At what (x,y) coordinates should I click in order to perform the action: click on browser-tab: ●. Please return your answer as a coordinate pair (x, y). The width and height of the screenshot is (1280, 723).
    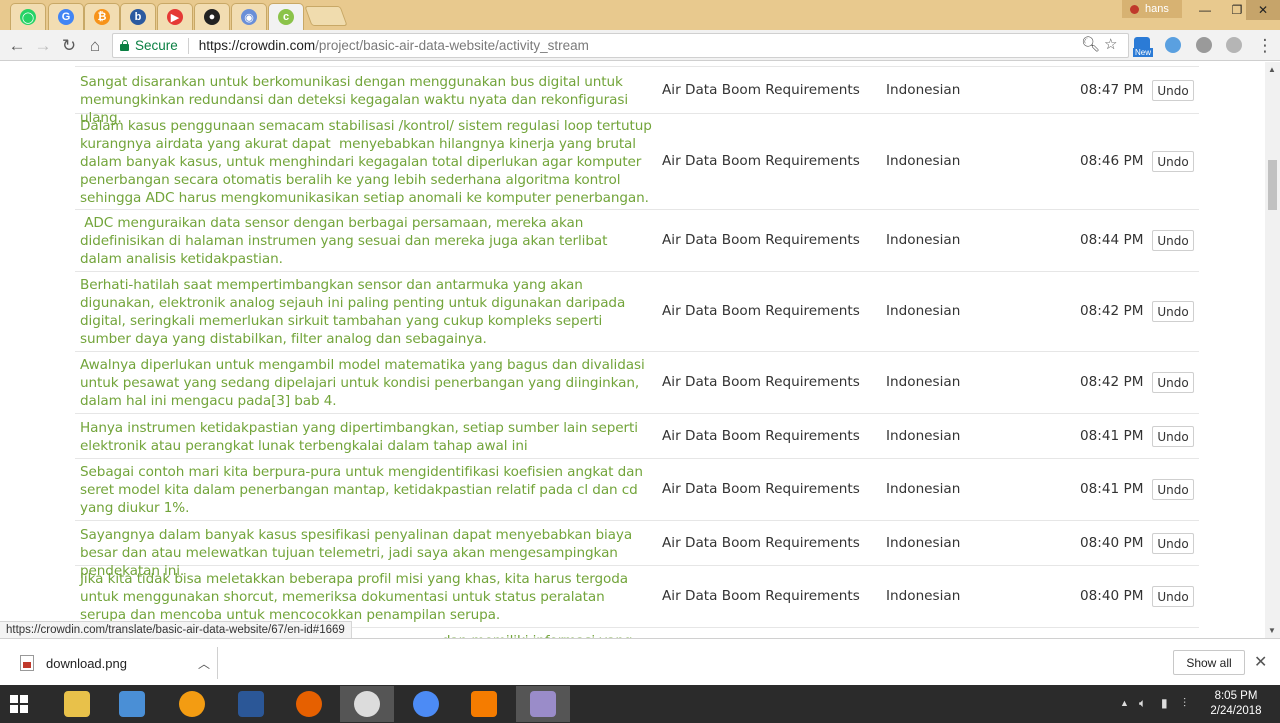
    Looking at the image, I should click on (212, 16).